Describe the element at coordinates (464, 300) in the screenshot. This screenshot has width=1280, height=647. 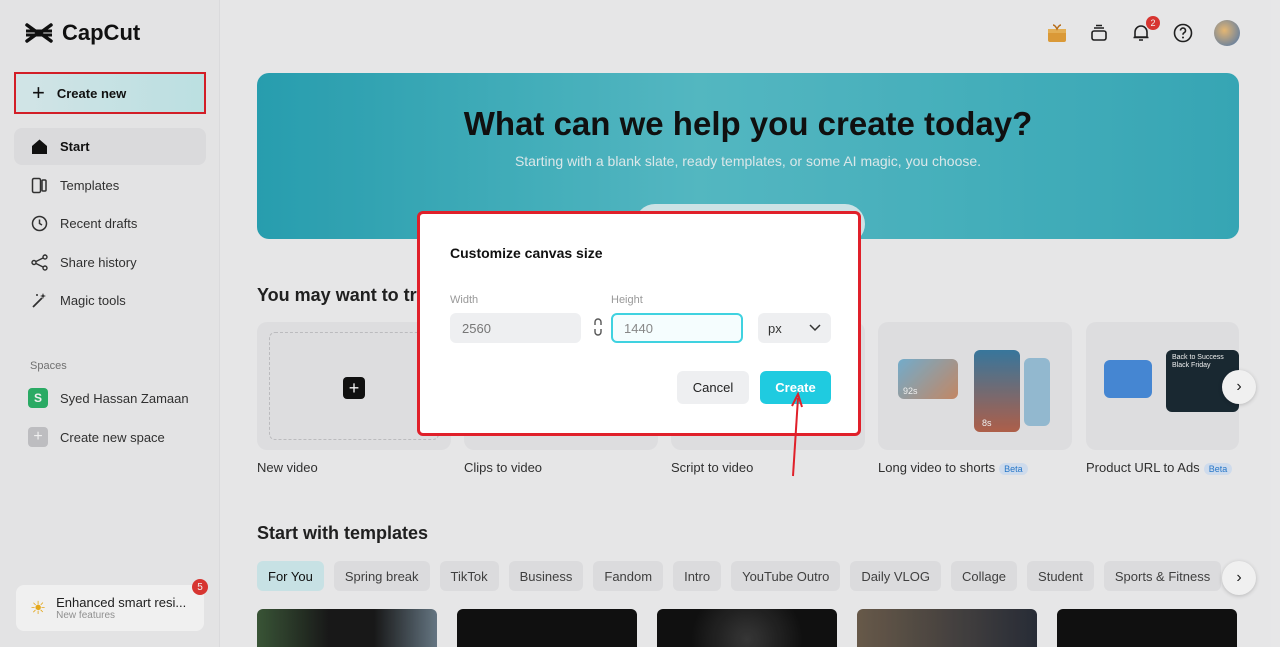
I see `width-label: Width` at that location.